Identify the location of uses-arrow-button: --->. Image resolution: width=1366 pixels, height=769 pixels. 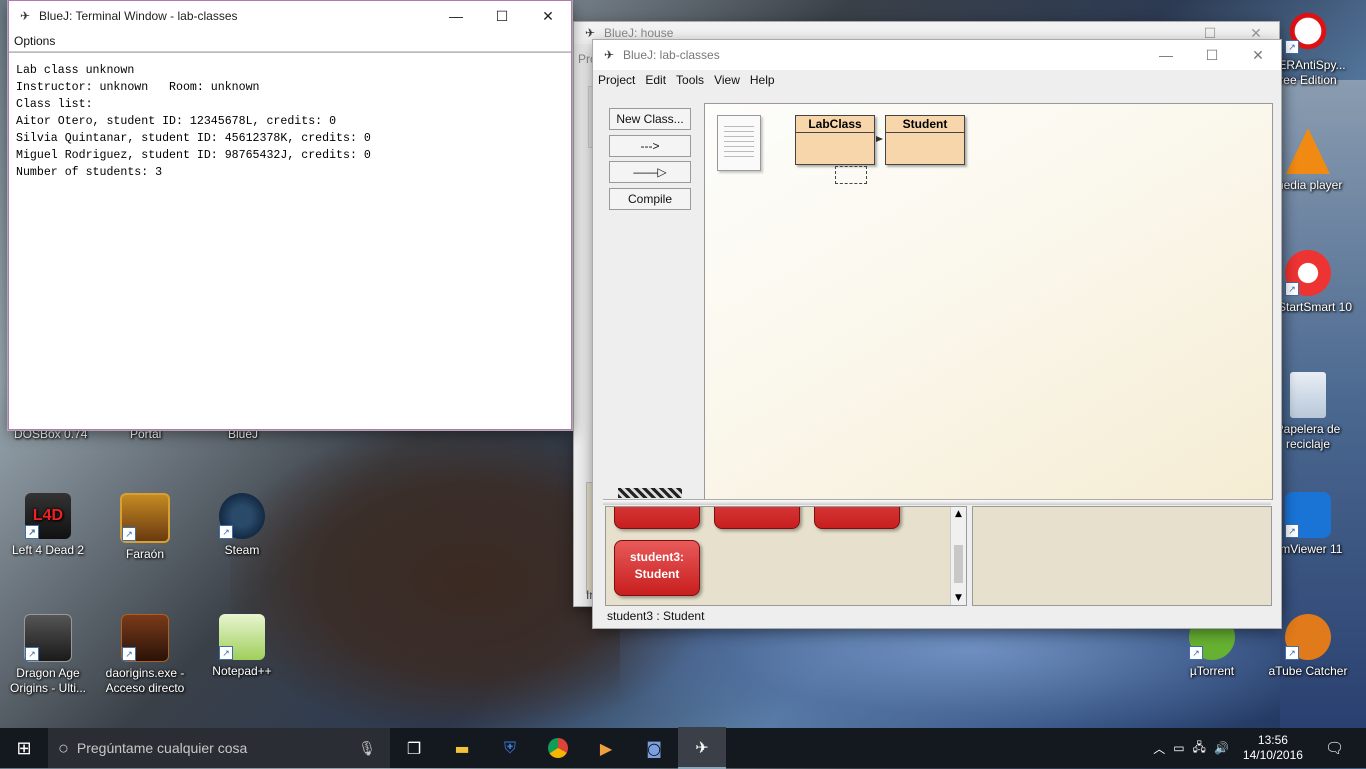
(650, 146).